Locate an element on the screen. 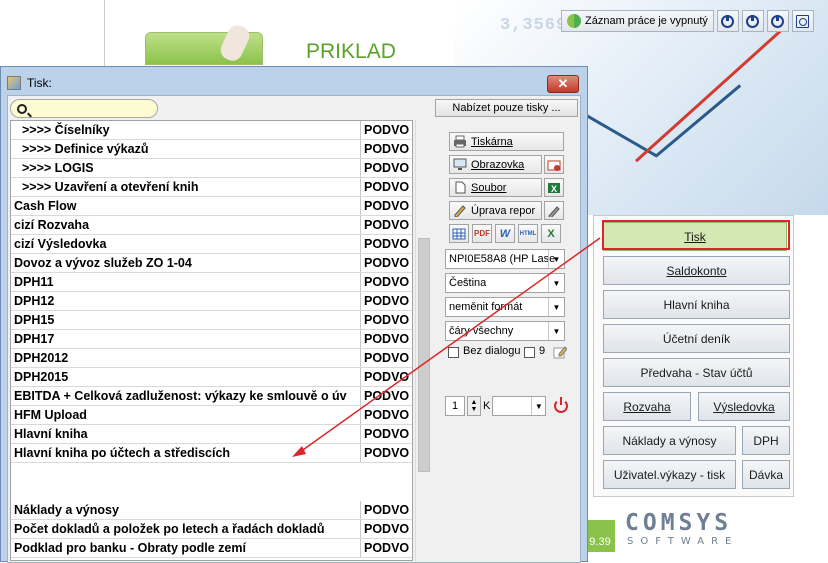  predvaha-label: Předvaha - Stav účtů is located at coordinates (696, 372).